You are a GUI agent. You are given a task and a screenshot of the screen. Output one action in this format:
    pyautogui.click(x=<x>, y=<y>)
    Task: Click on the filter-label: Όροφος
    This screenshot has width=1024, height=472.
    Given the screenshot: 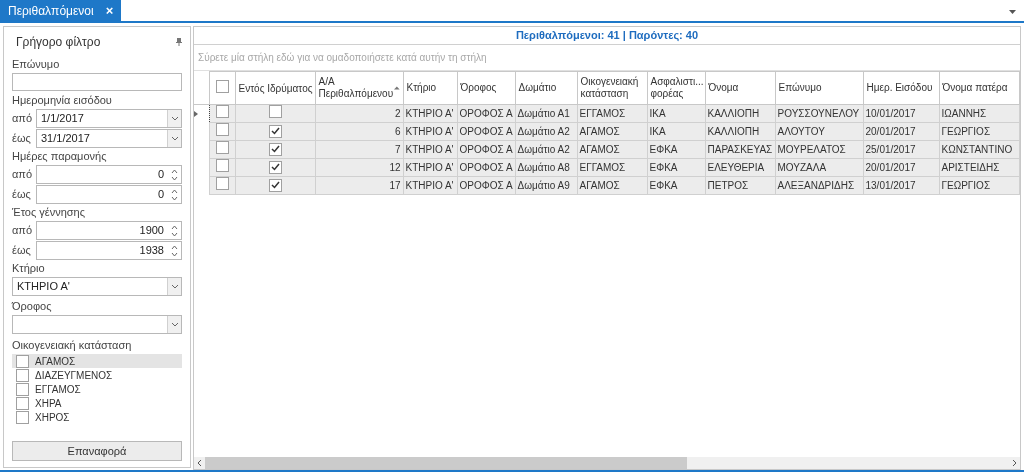 What is the action you would take?
    pyautogui.click(x=32, y=306)
    